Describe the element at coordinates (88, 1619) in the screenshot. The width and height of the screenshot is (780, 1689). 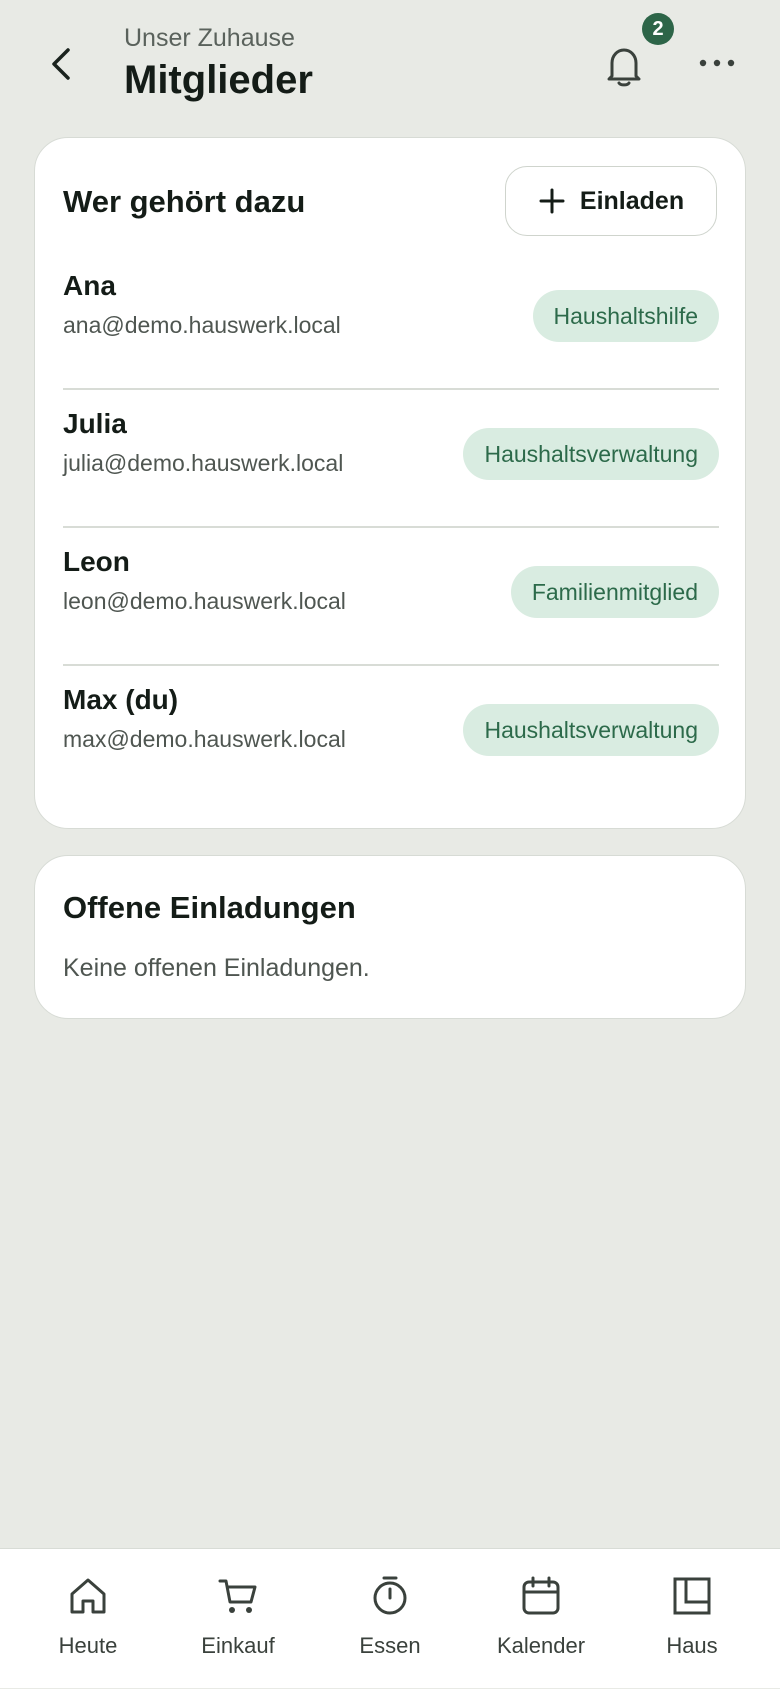
I see `nav-item-heute: Heute` at that location.